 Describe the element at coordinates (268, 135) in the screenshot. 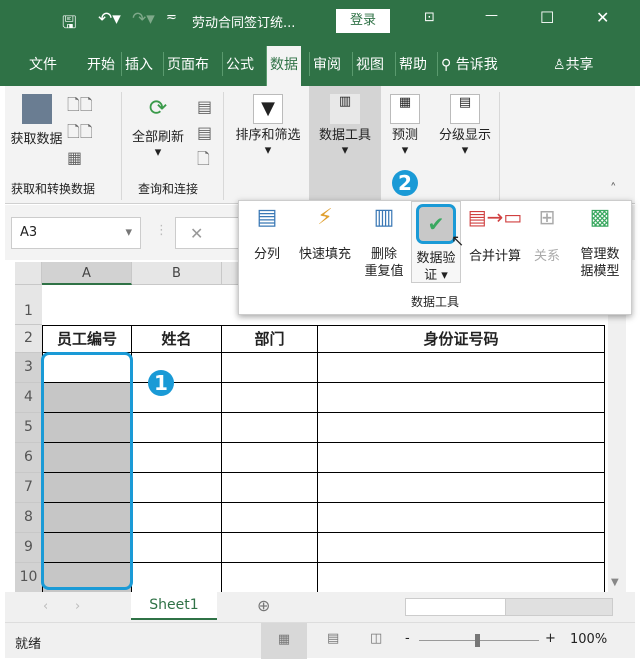

I see `sort-filter-label: 排序和筛选` at that location.